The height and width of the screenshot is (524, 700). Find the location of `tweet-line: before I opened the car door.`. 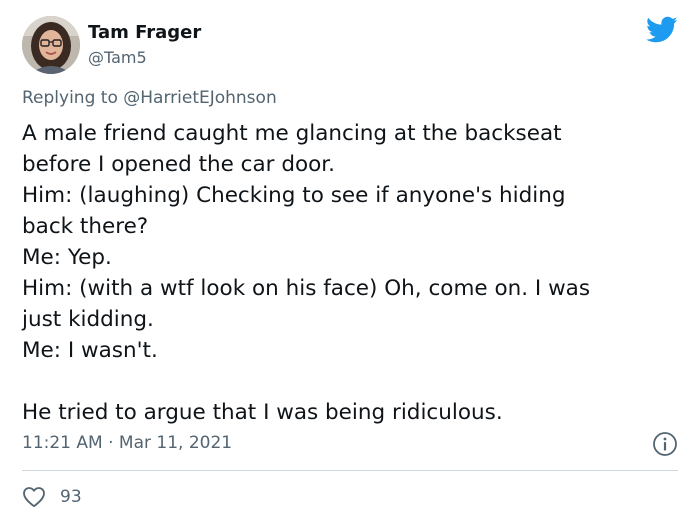

tweet-line: before I opened the car door. is located at coordinates (179, 164).